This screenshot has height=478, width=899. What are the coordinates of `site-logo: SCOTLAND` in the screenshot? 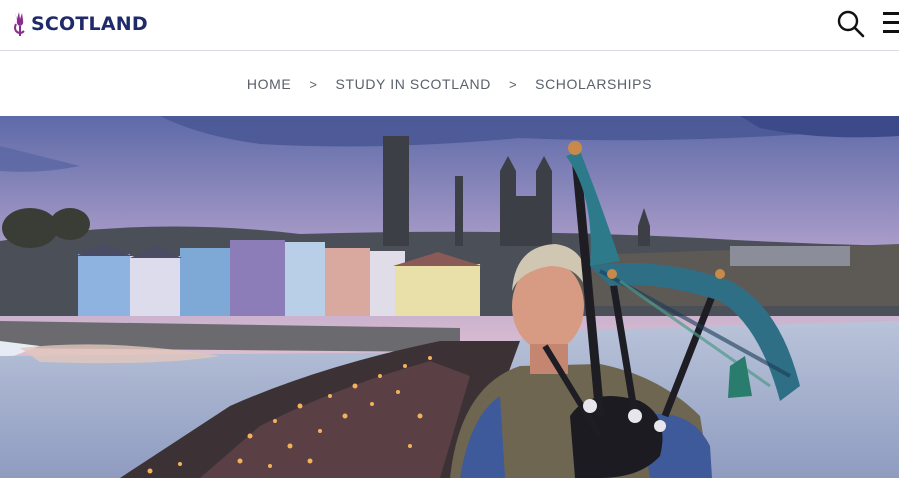 It's located at (80, 24).